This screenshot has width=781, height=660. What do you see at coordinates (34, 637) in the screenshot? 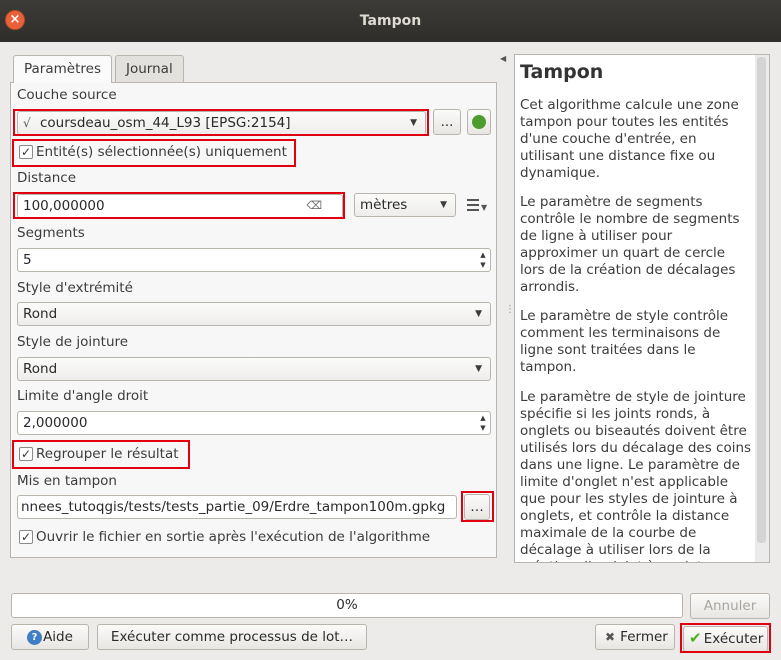
I see `help-icon: ?` at bounding box center [34, 637].